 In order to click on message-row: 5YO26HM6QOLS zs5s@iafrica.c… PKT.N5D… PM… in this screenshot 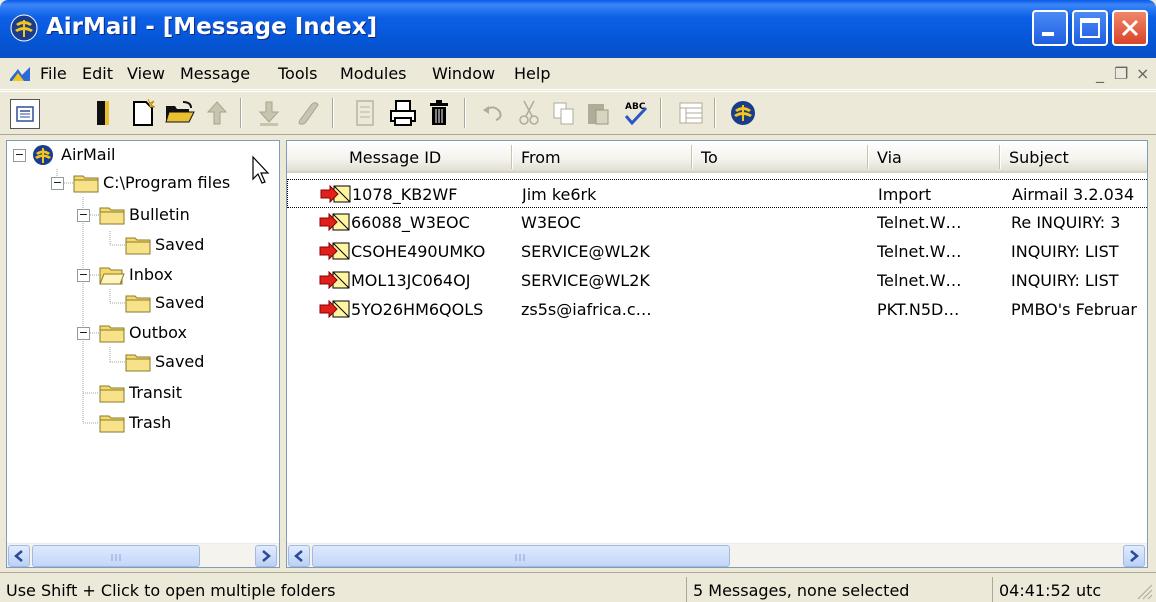, I will do `click(717, 309)`.